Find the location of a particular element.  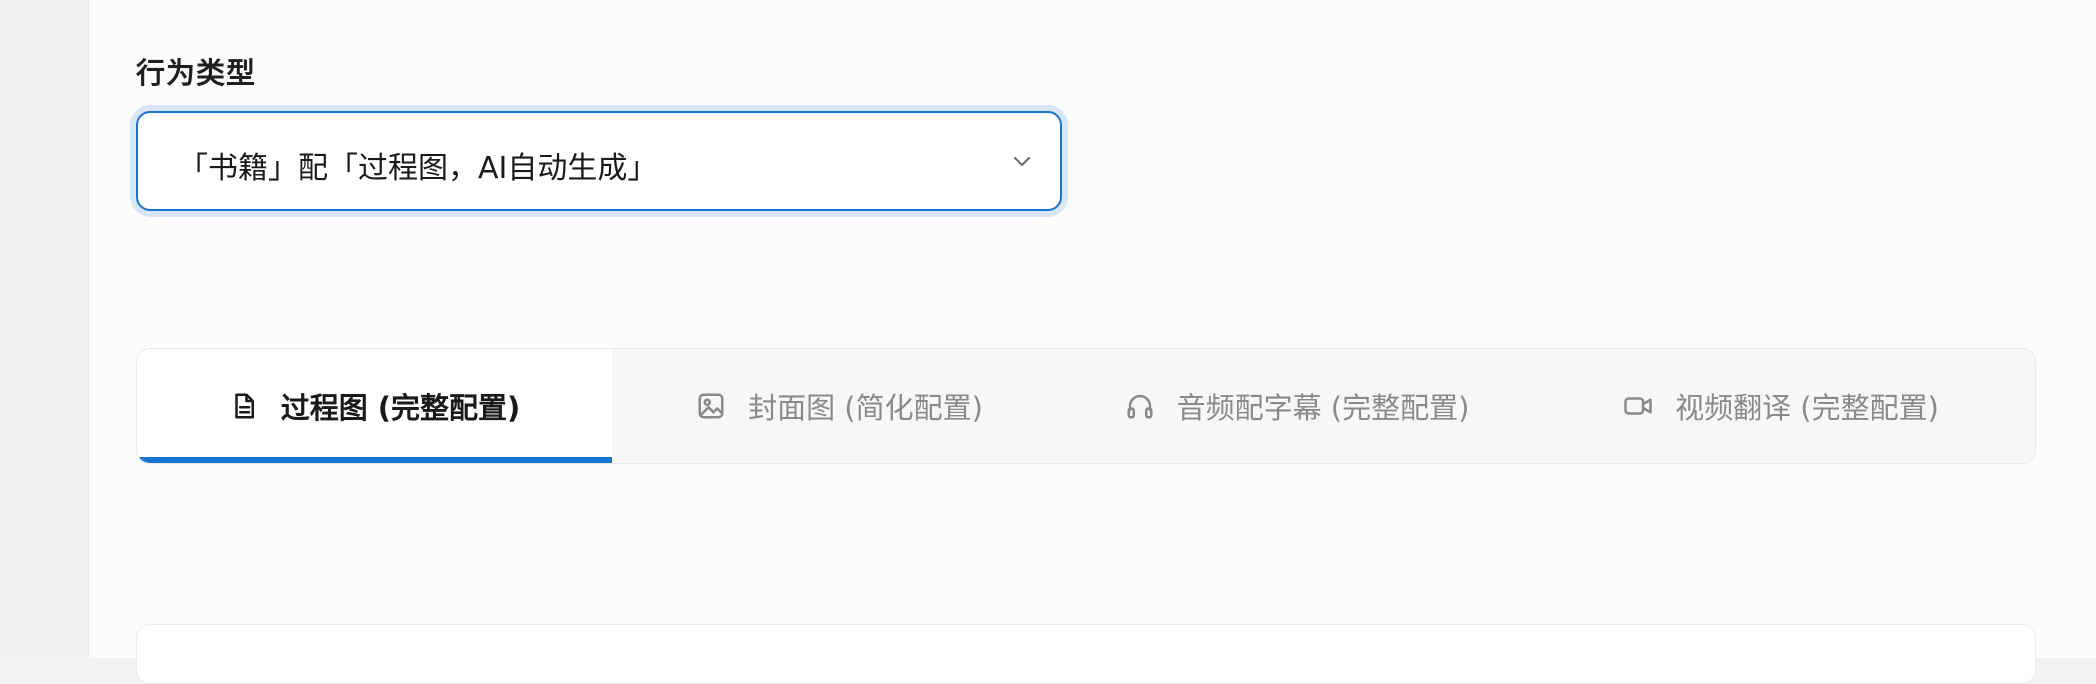

tab-label: 过程图 (完整配置) is located at coordinates (400, 408).